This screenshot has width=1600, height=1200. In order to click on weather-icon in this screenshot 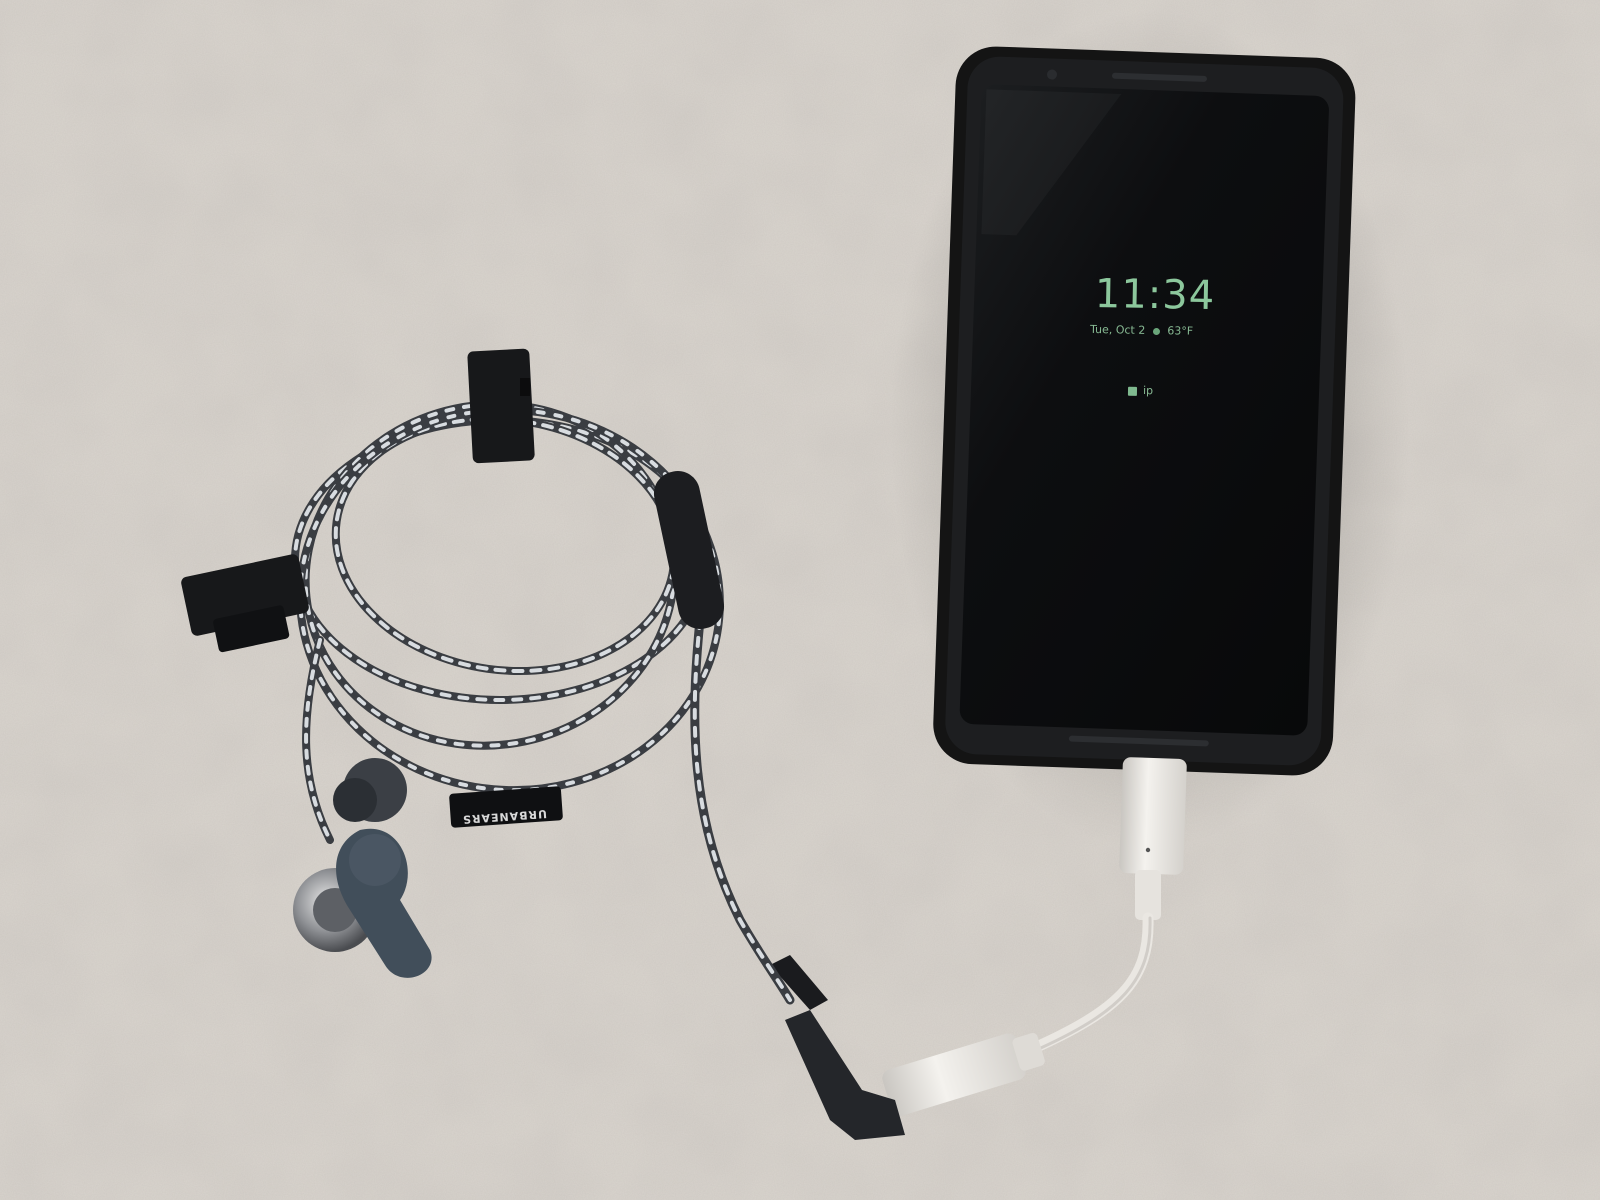, I will do `click(1156, 331)`.